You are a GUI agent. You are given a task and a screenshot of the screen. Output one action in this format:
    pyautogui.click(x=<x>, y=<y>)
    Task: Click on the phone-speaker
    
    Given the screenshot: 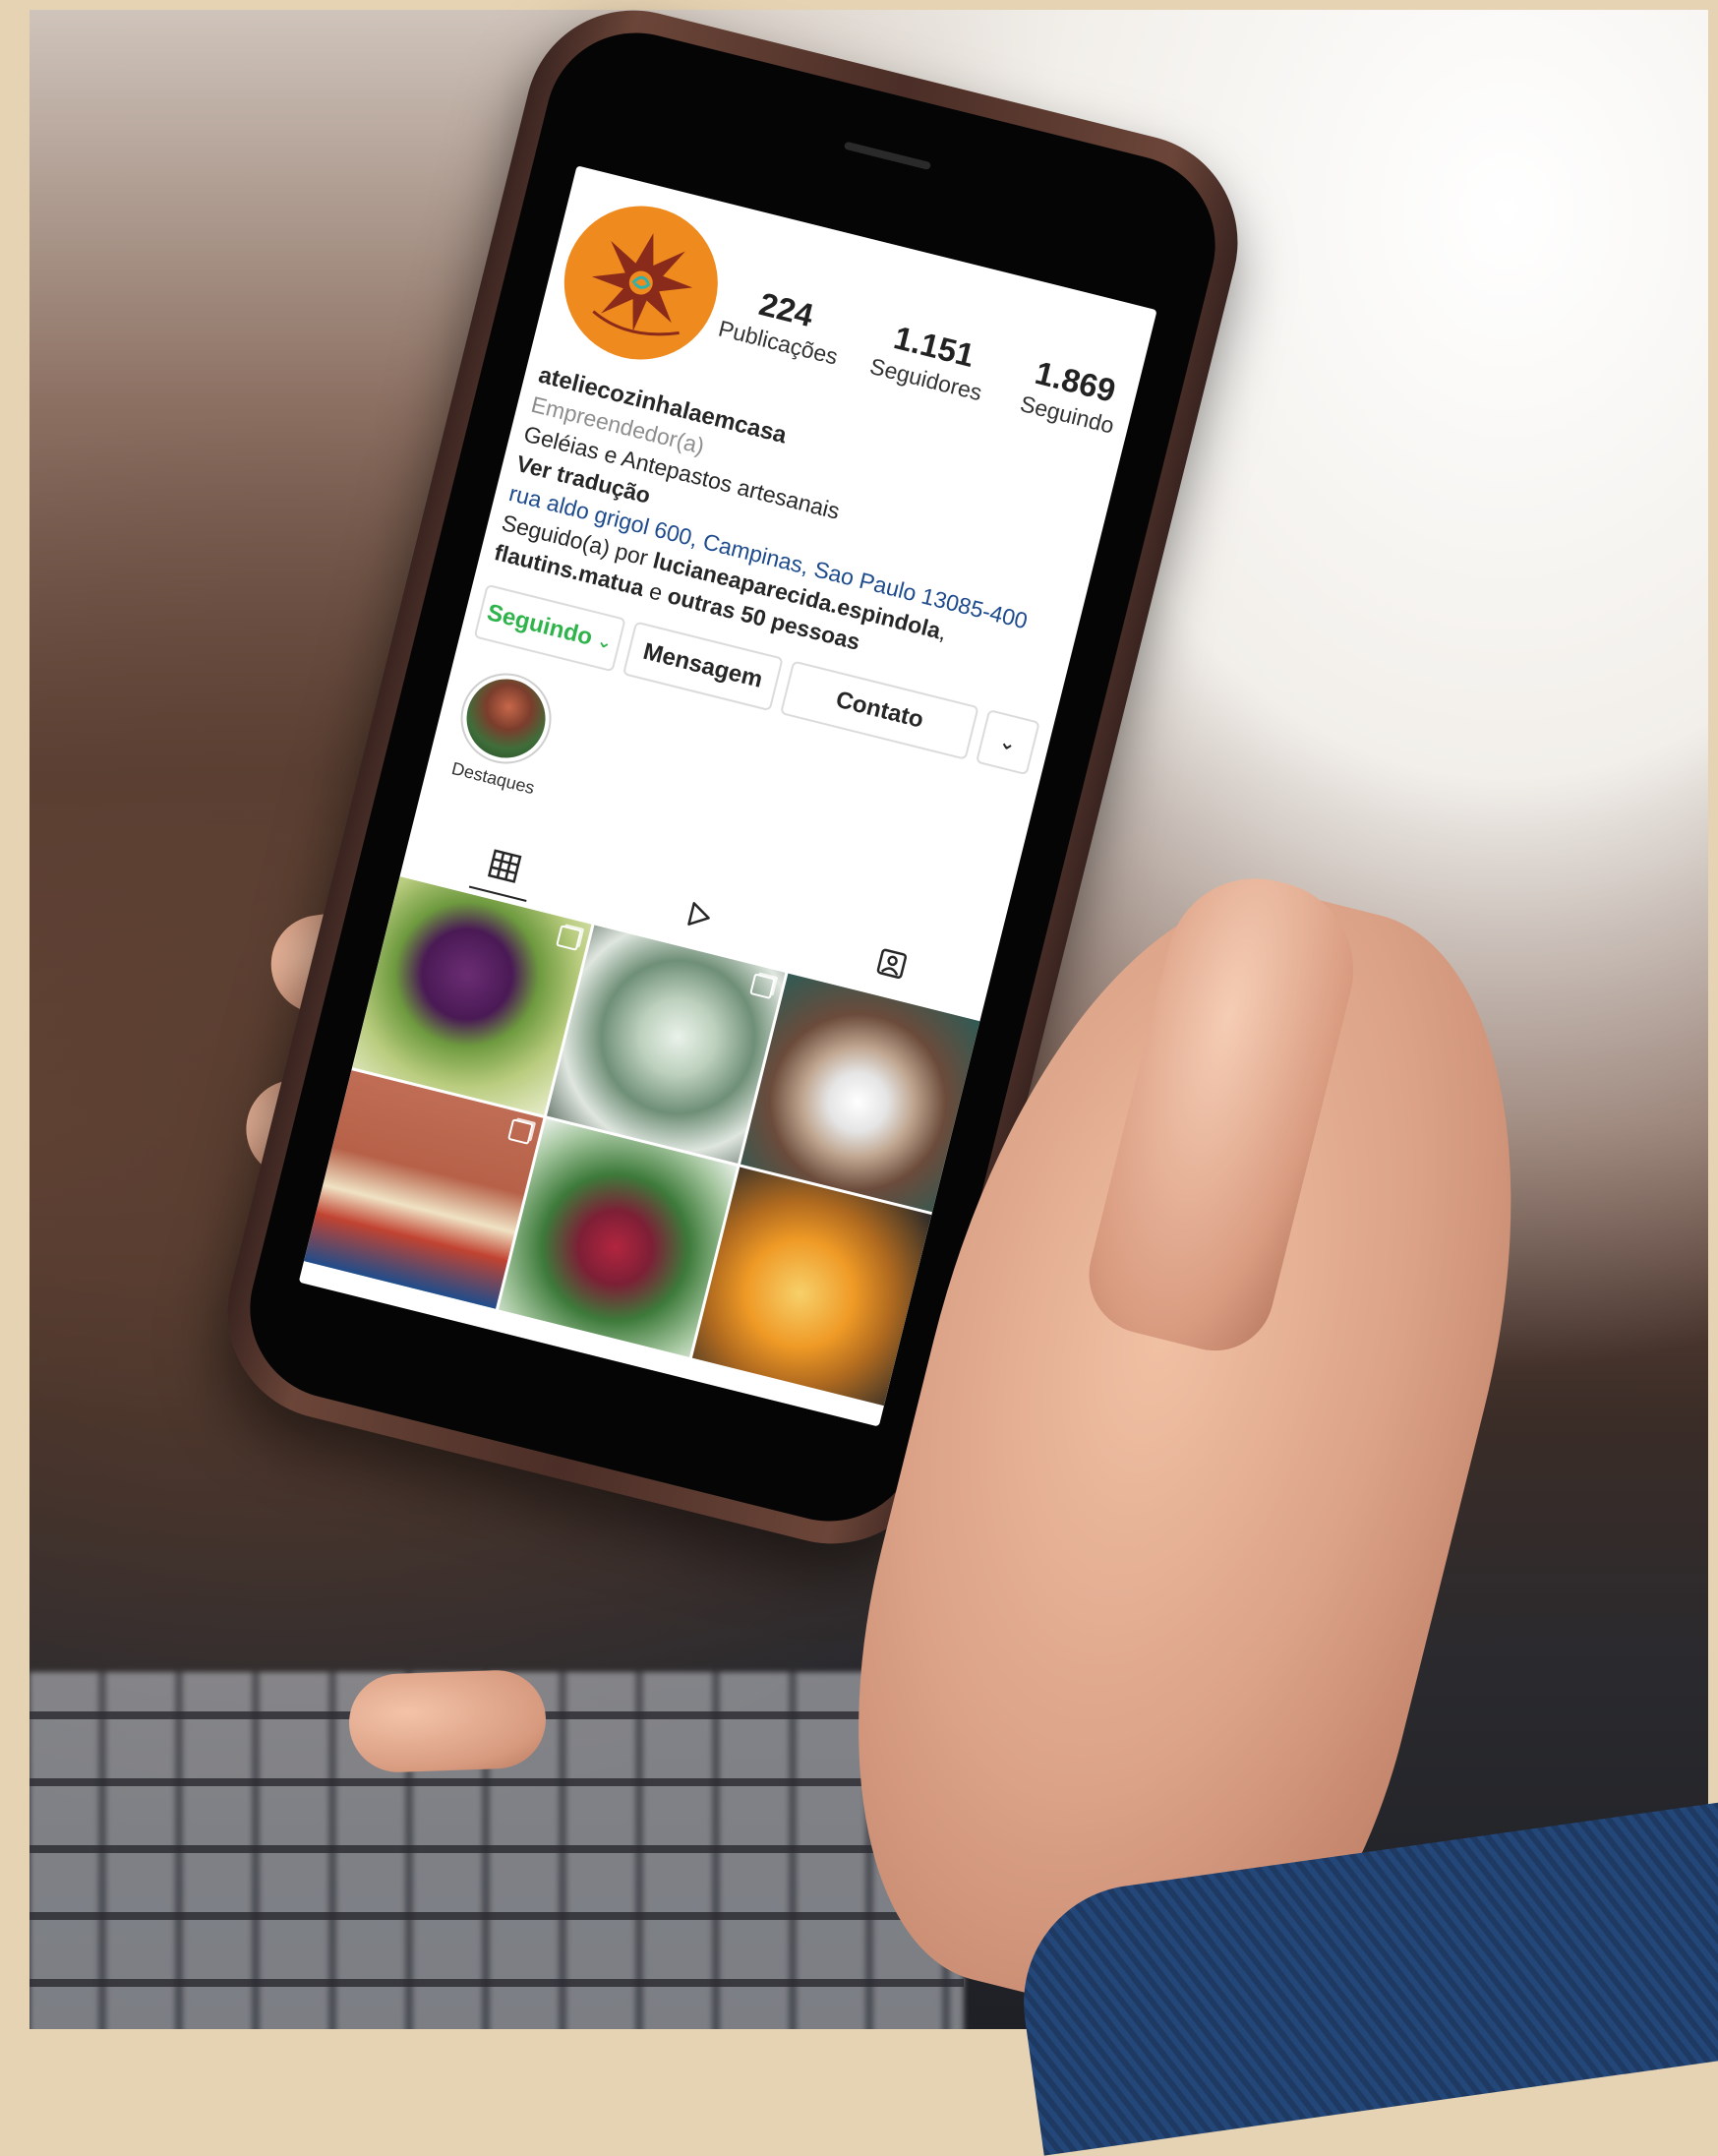 What is the action you would take?
    pyautogui.click(x=887, y=156)
    